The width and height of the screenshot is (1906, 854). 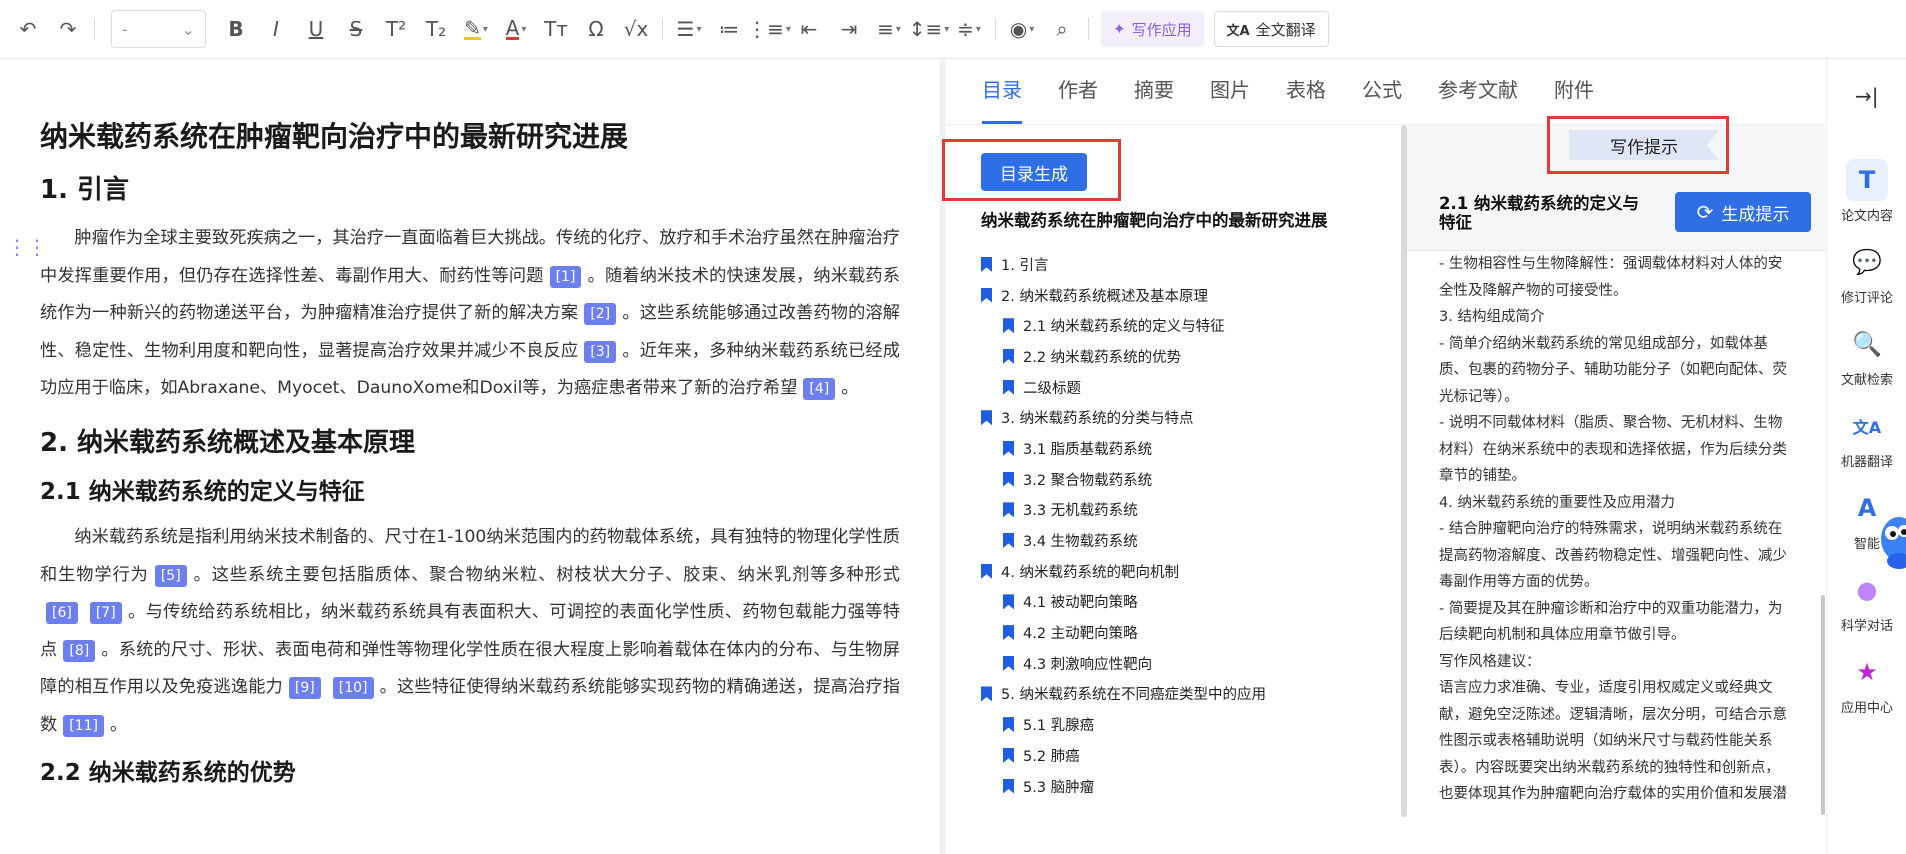 What do you see at coordinates (565, 276) in the screenshot?
I see `citation-badge: [1]` at bounding box center [565, 276].